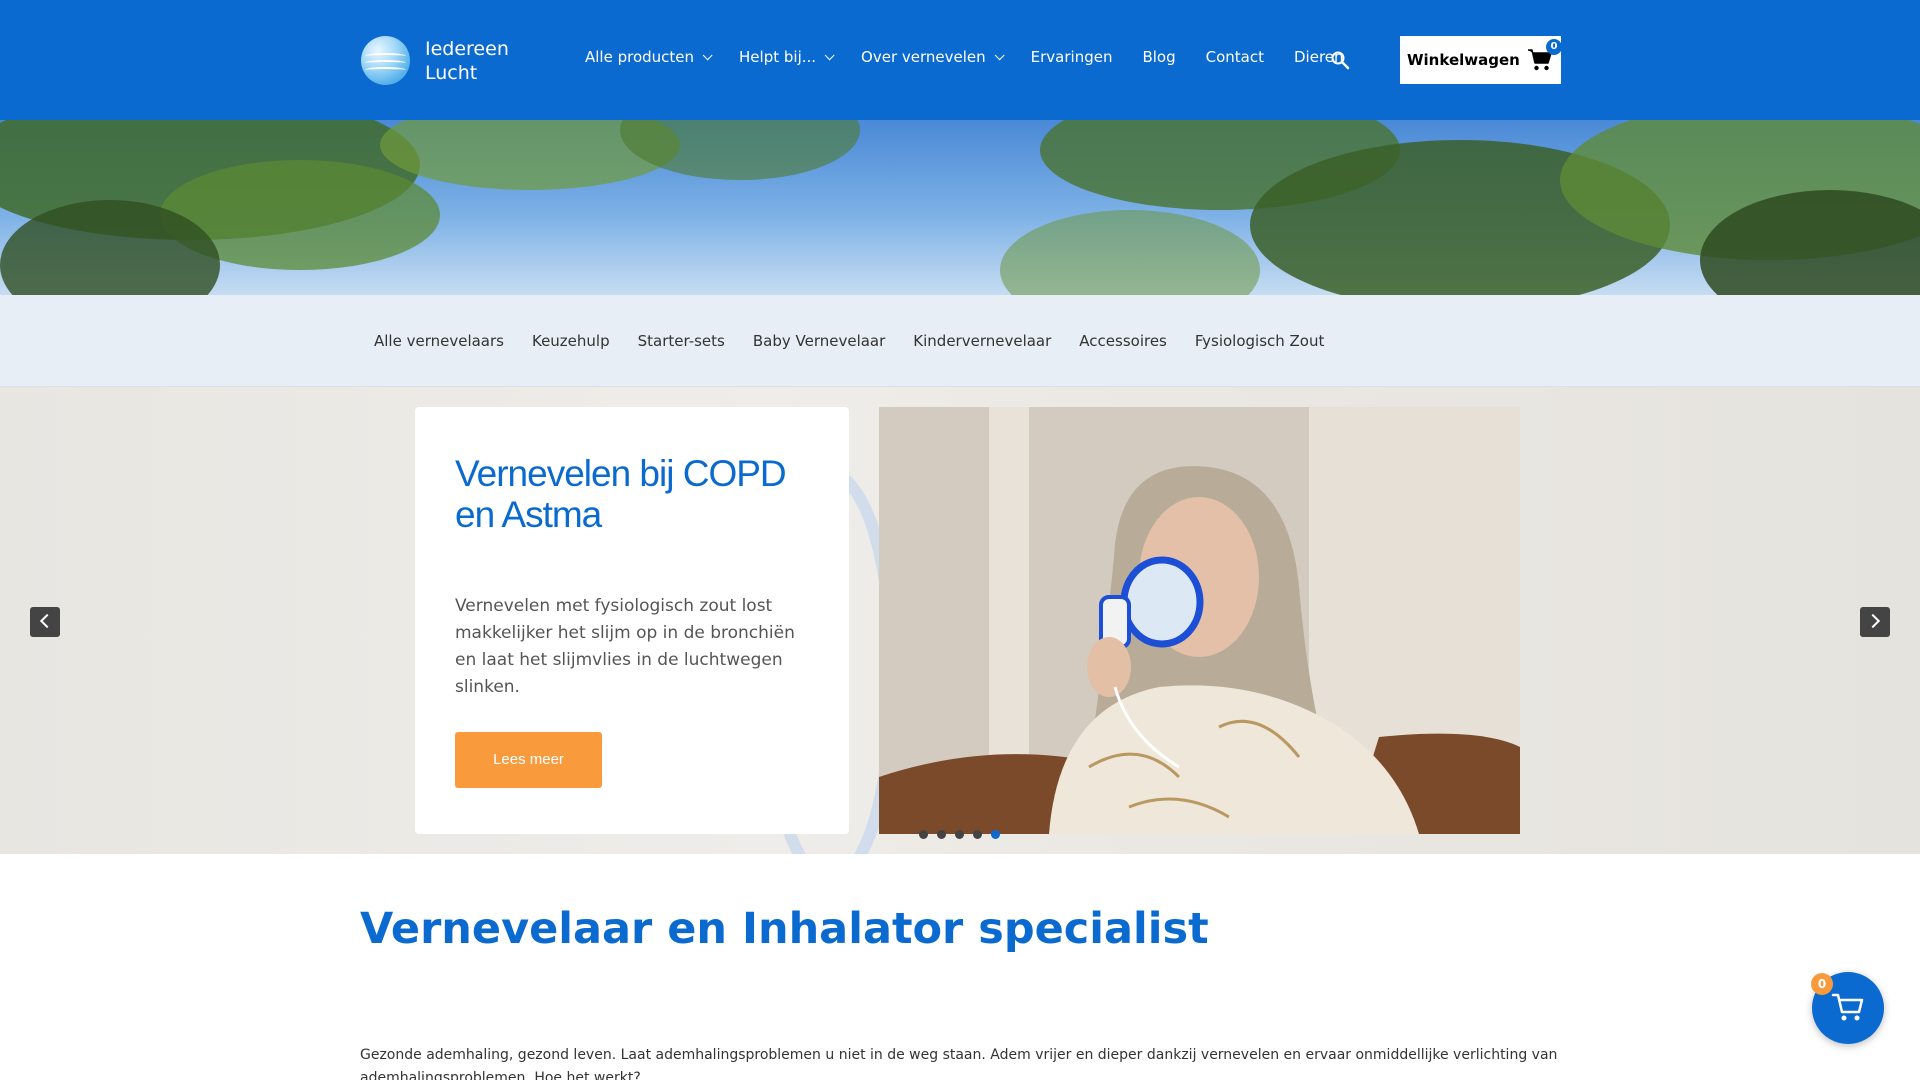 This screenshot has height=1080, width=1920. What do you see at coordinates (982, 341) in the screenshot?
I see `category-link: Kindervernevelaar` at bounding box center [982, 341].